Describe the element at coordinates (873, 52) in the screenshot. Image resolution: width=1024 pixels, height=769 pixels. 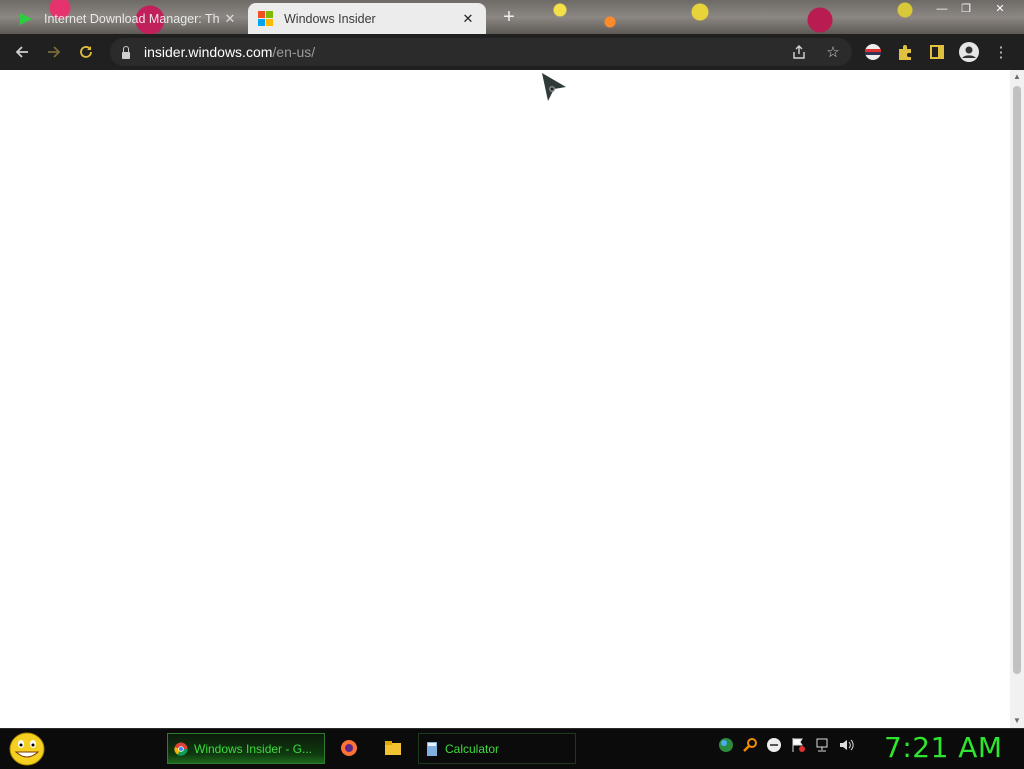
I see `extension-flag-icon` at that location.